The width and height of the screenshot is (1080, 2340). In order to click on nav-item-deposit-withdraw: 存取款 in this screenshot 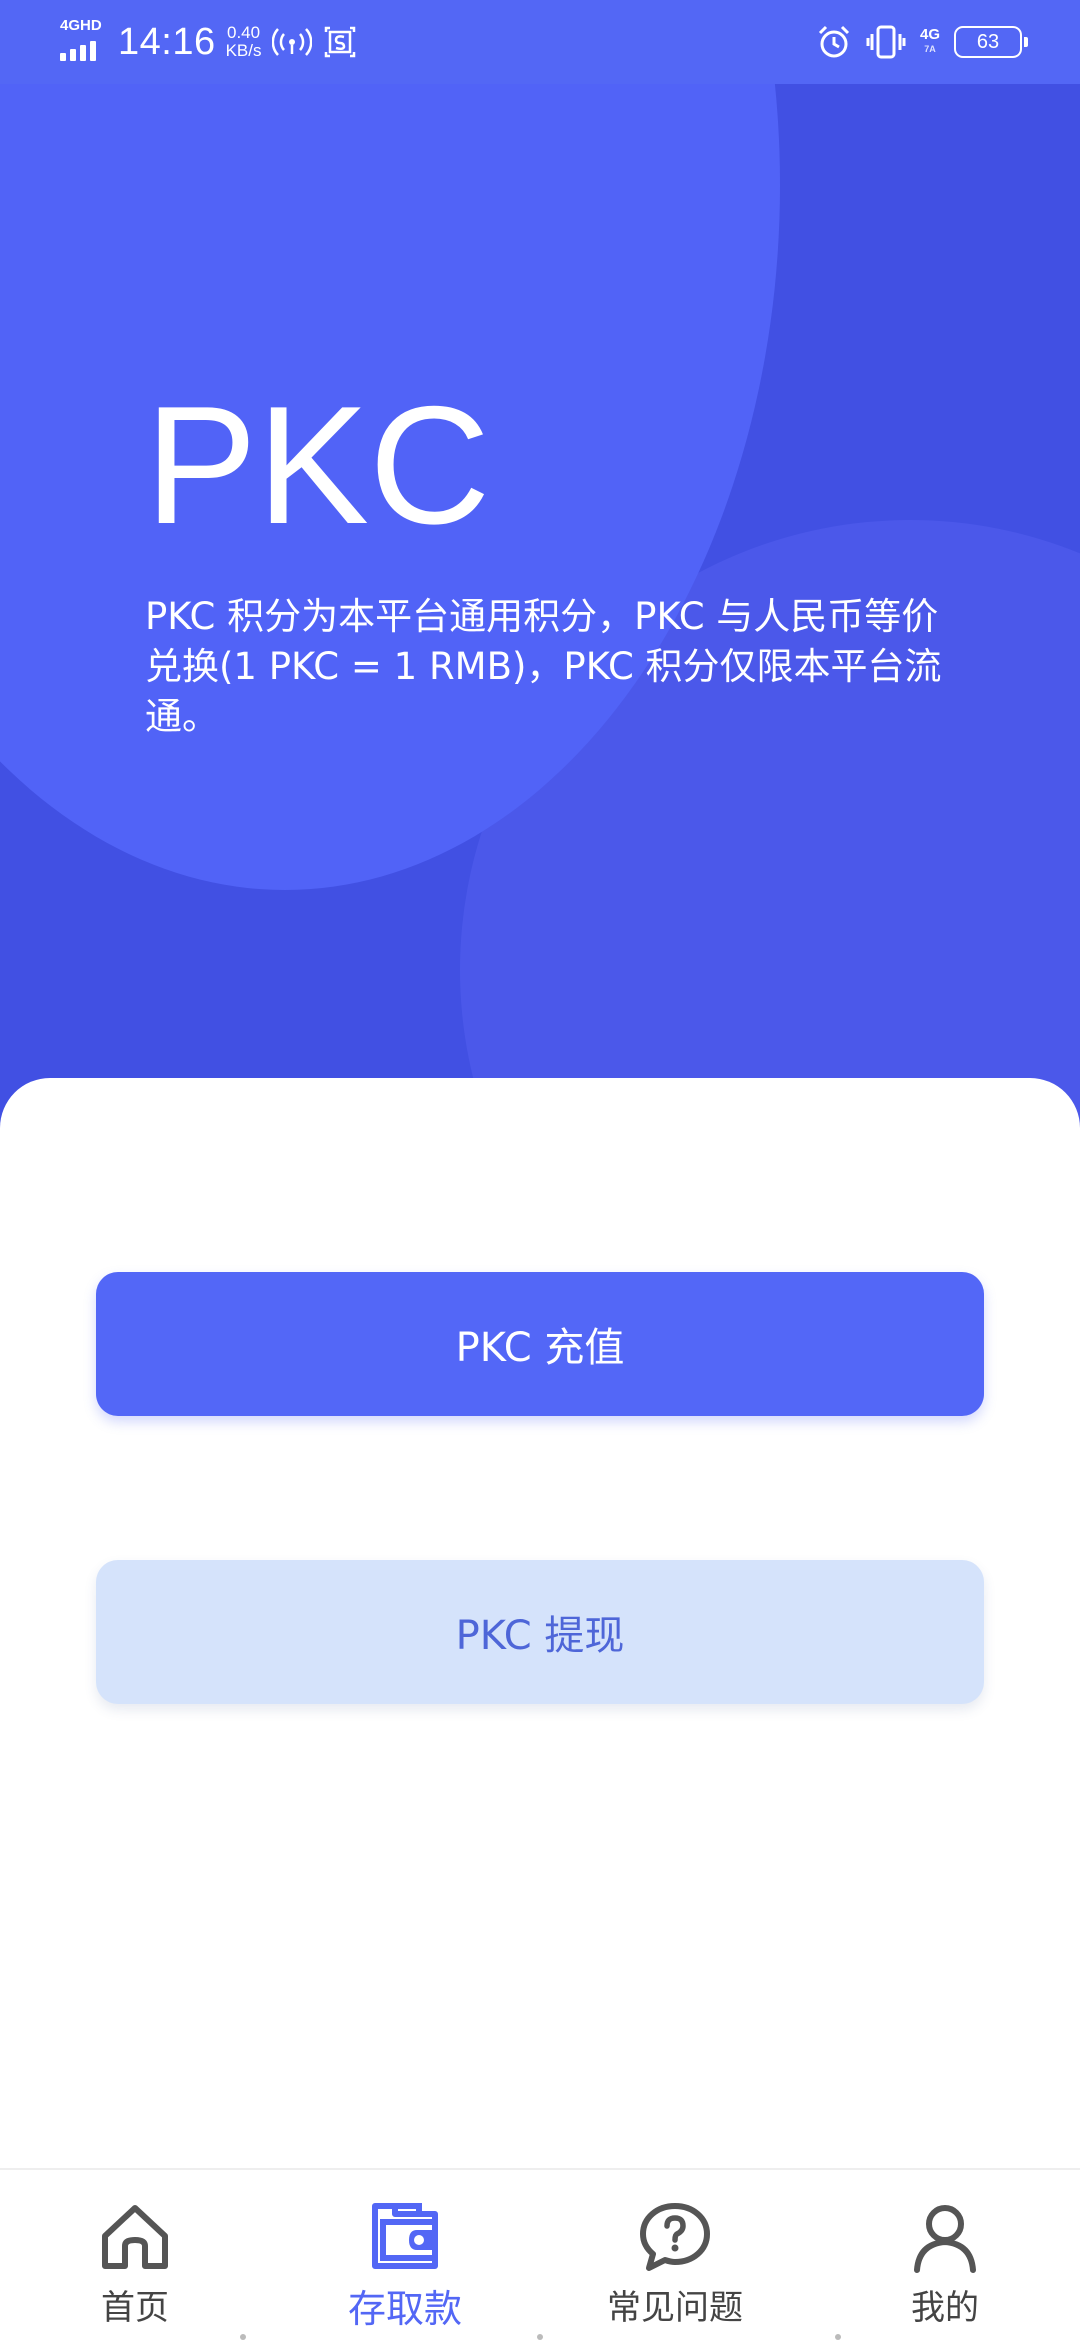, I will do `click(405, 2255)`.